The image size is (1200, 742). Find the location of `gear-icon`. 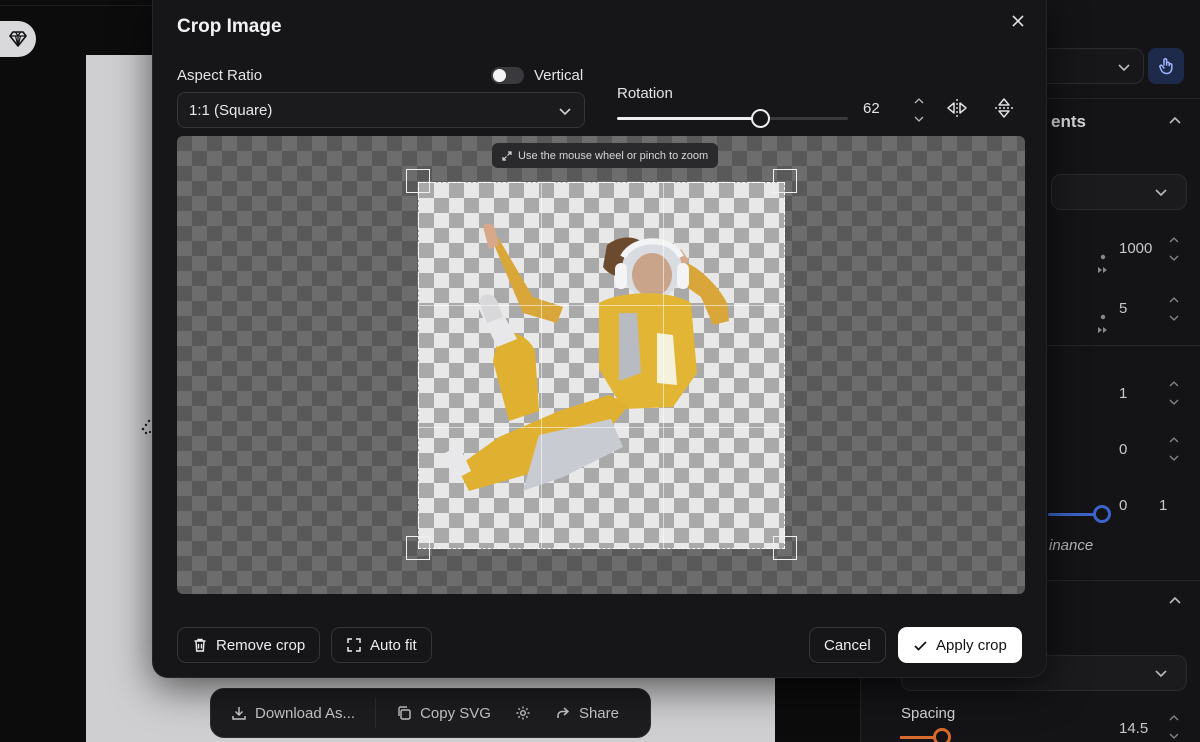

gear-icon is located at coordinates (523, 713).